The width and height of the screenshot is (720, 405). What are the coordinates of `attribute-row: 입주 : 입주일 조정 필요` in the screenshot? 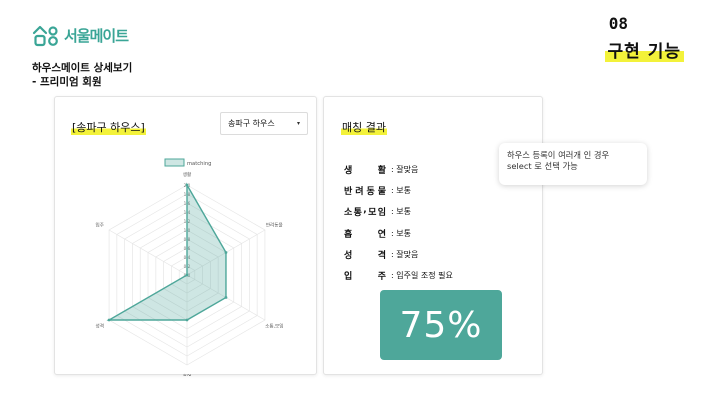 It's located at (398, 275).